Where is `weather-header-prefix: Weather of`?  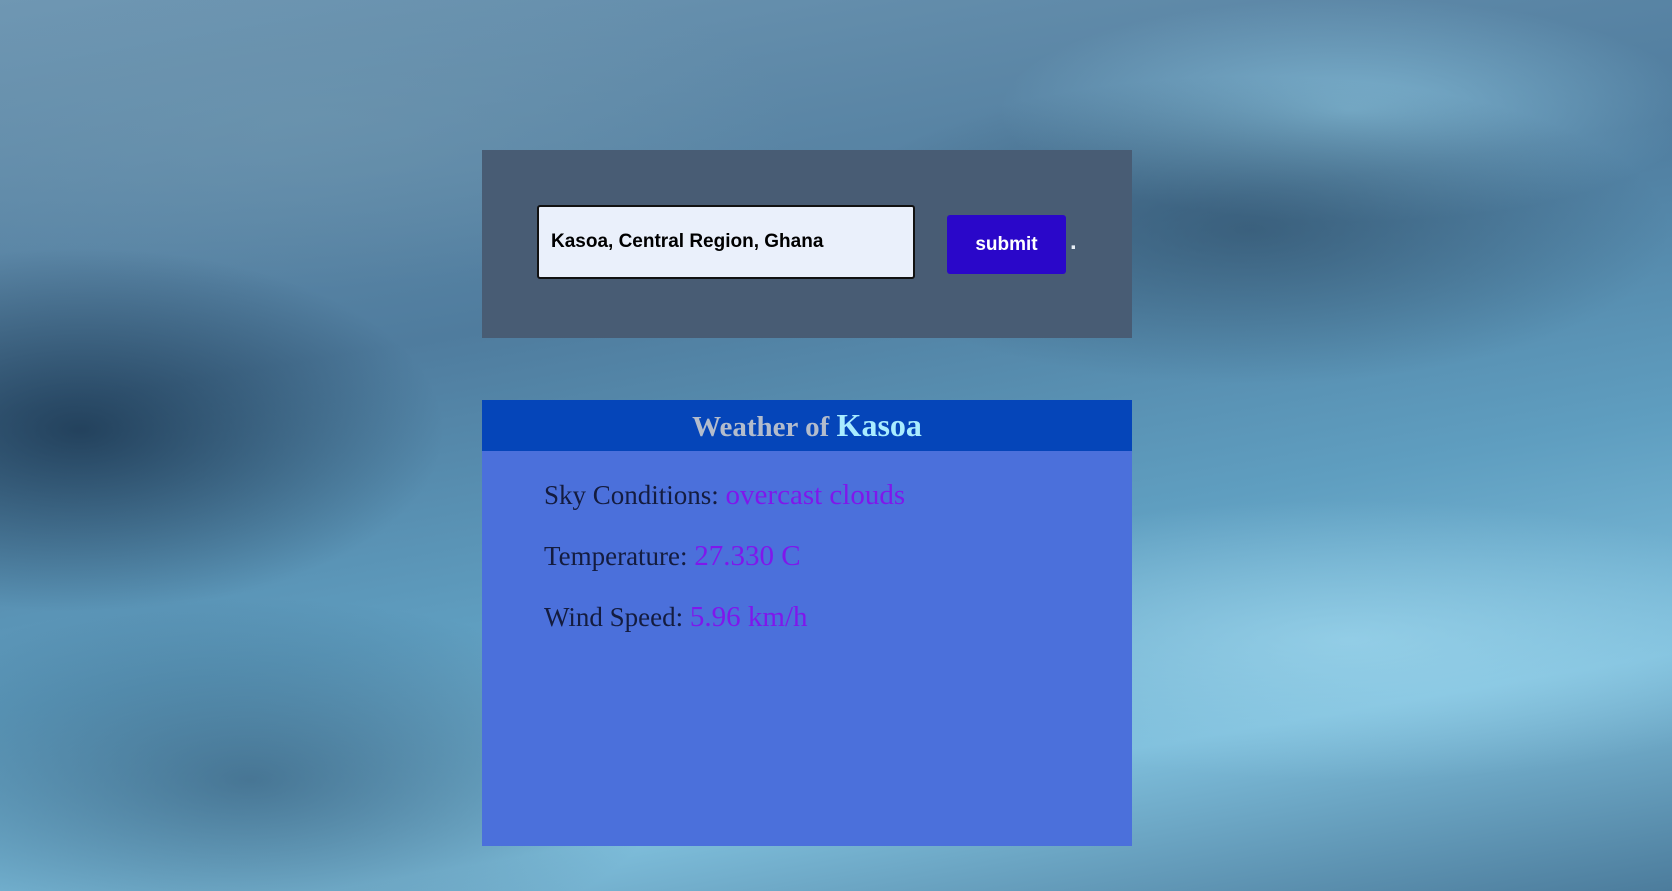
weather-header-prefix: Weather of is located at coordinates (761, 427).